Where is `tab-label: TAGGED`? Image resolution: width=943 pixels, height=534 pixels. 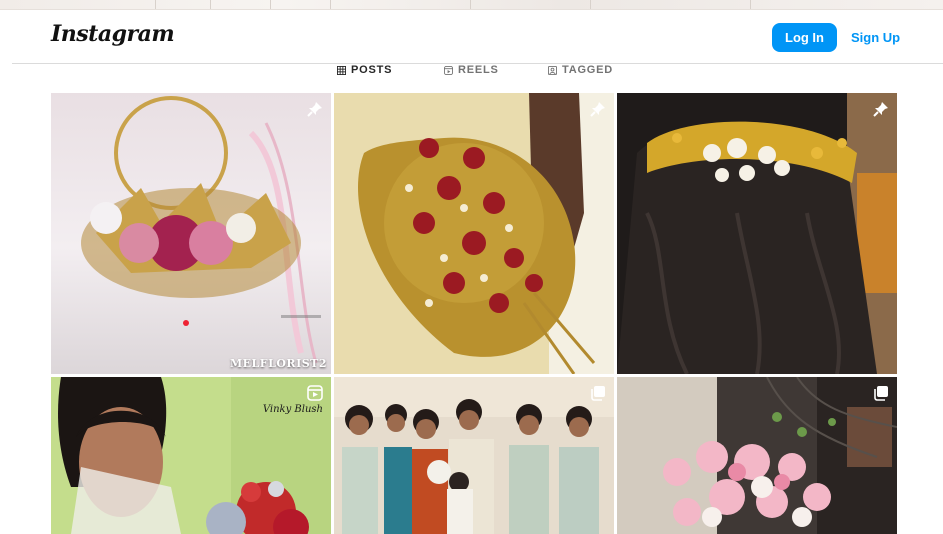 tab-label: TAGGED is located at coordinates (588, 70).